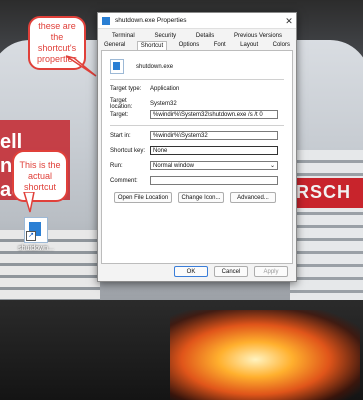  What do you see at coordinates (189, 45) in the screenshot?
I see `tab-options: Options` at bounding box center [189, 45].